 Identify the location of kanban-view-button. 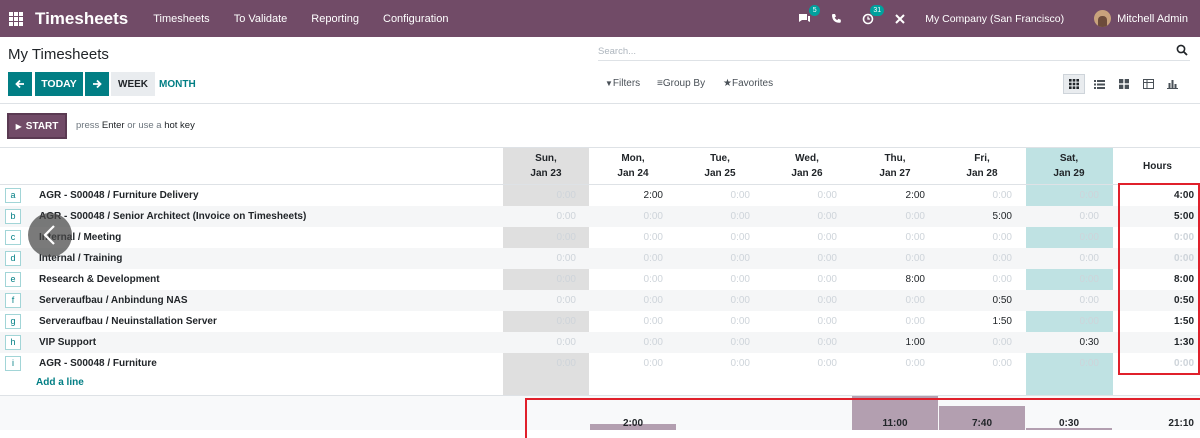
(1124, 84).